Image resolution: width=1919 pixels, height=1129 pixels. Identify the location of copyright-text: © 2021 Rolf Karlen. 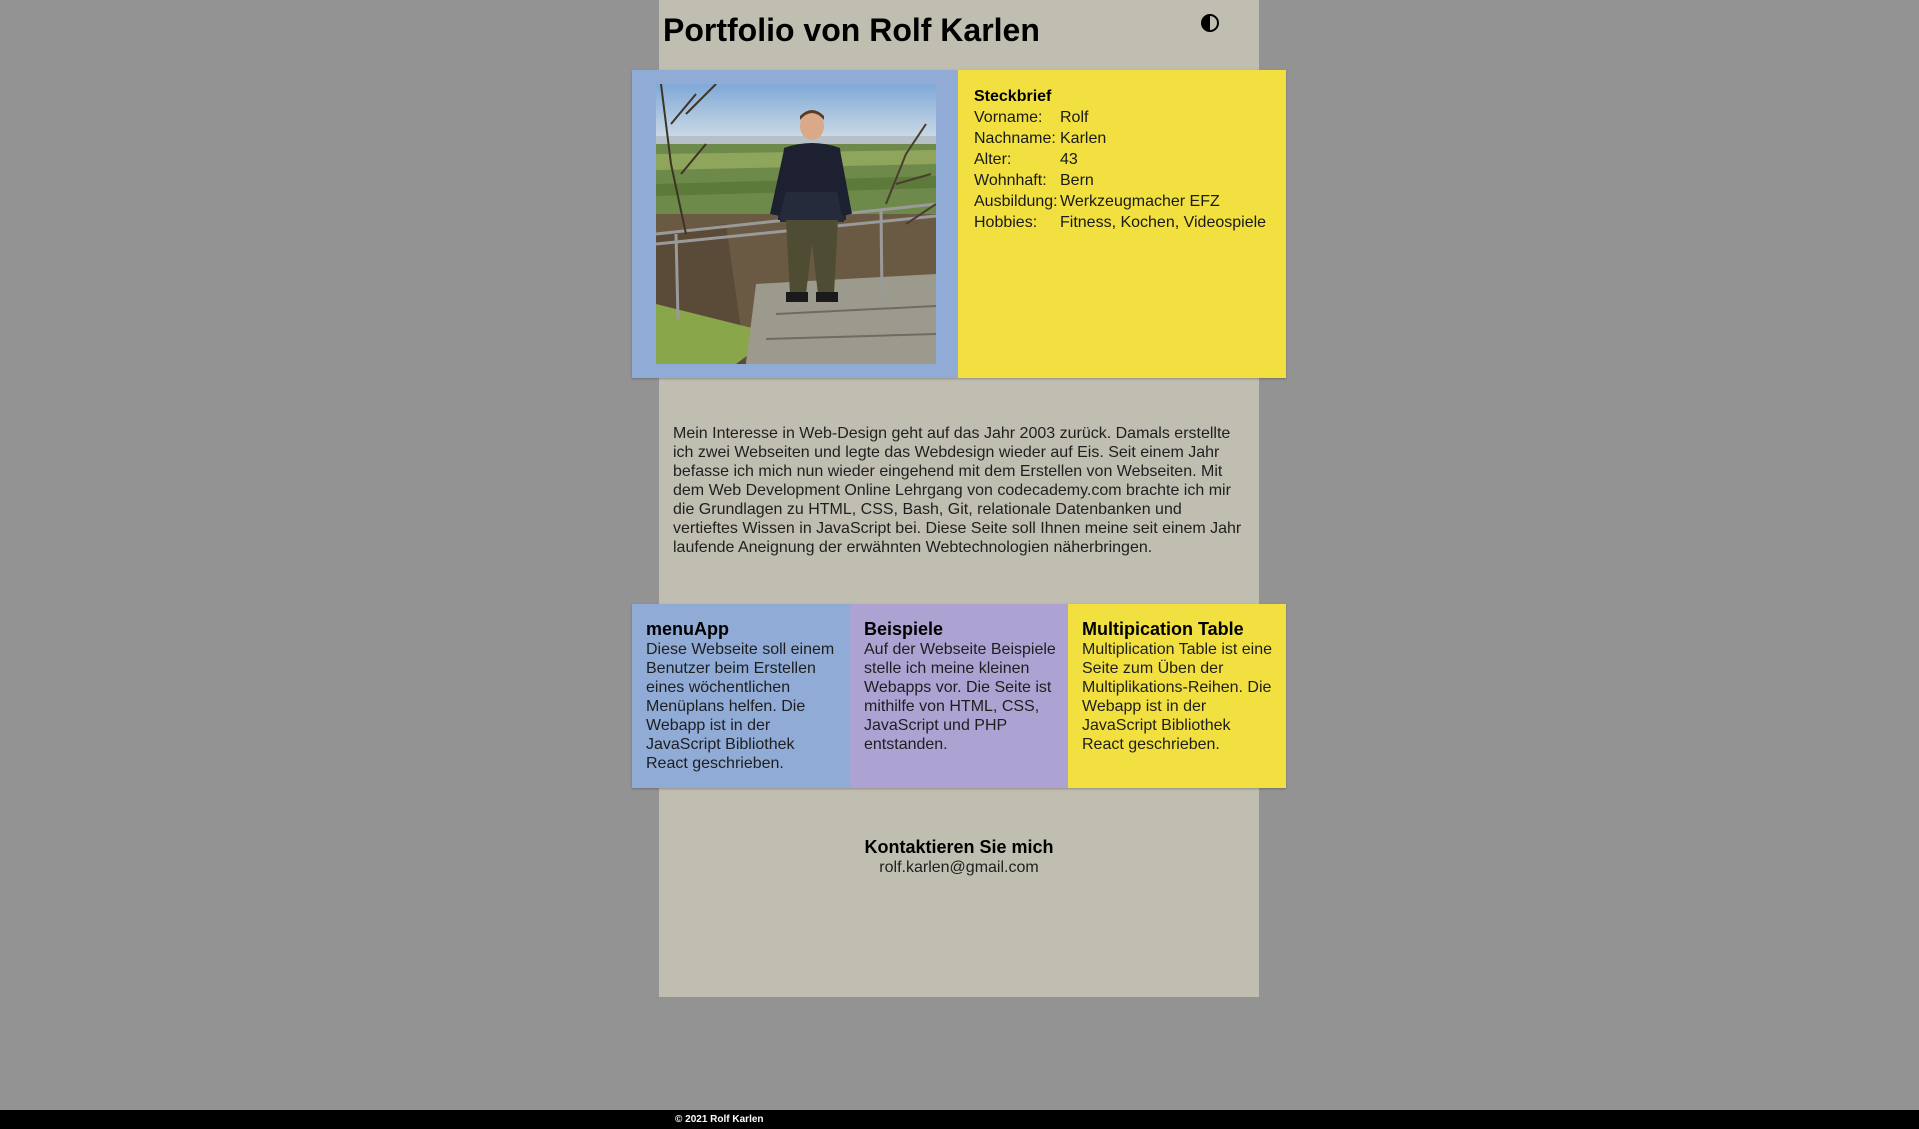
(719, 1119).